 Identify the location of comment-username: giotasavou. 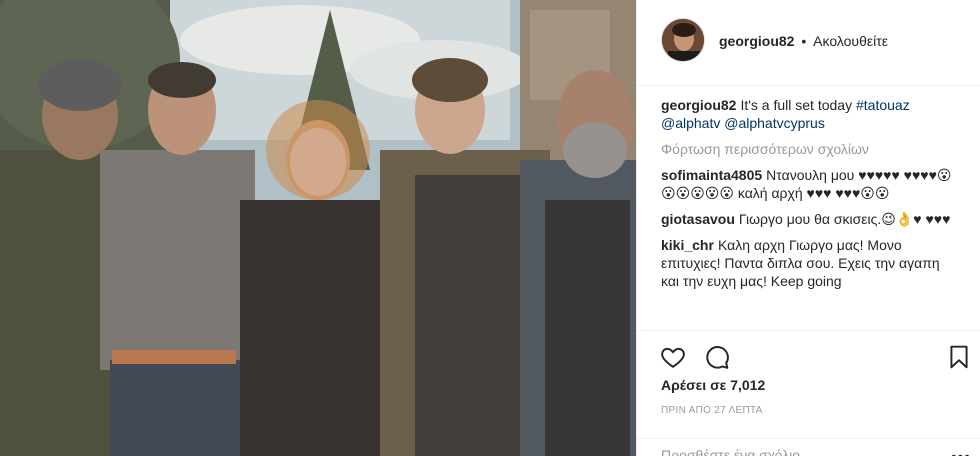
(698, 219).